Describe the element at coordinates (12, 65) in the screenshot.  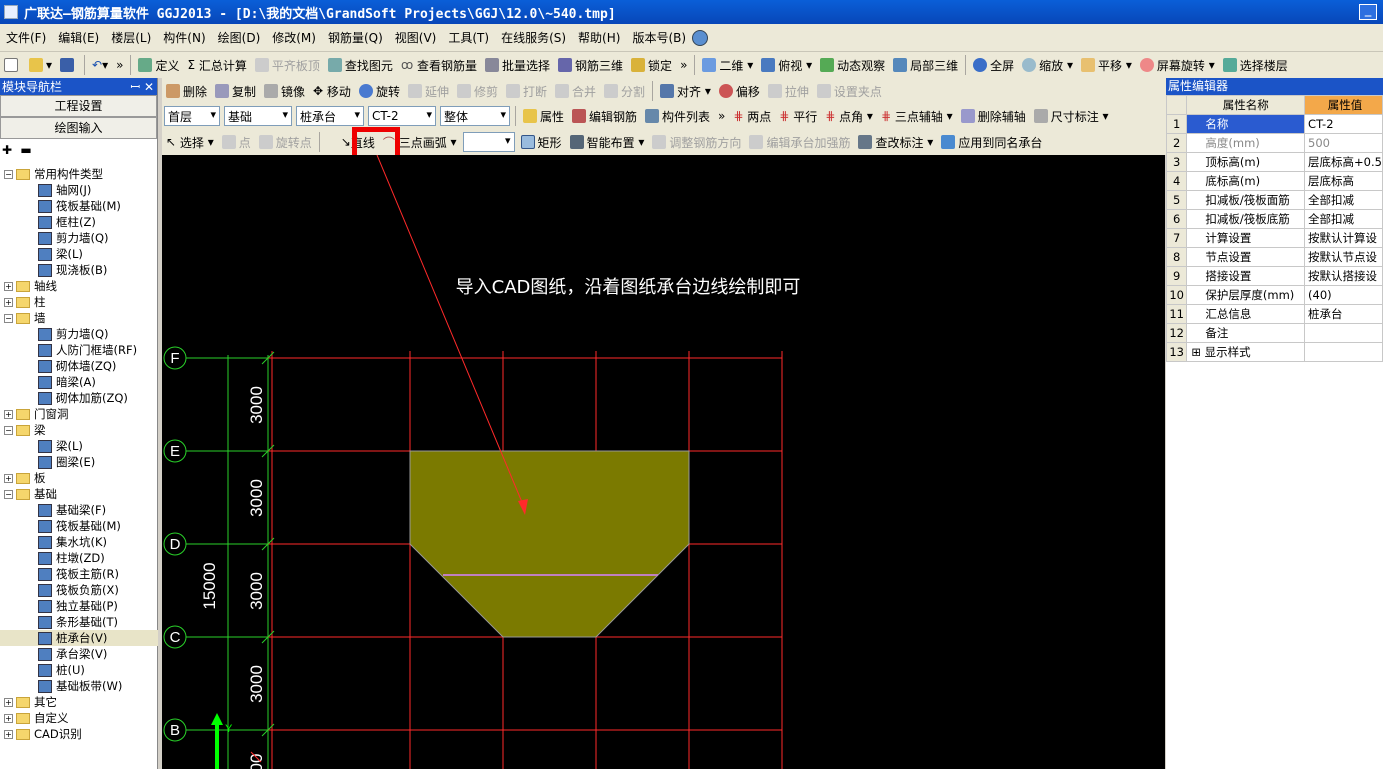
I see `new-file-icon` at that location.